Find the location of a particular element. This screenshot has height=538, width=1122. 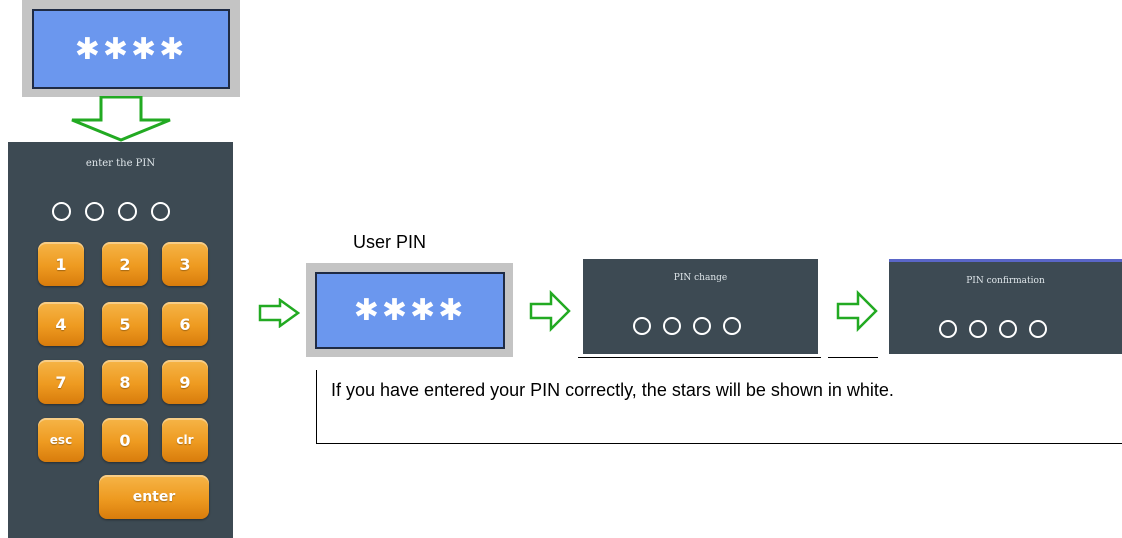

pin-change-panel: PIN change is located at coordinates (700, 306).